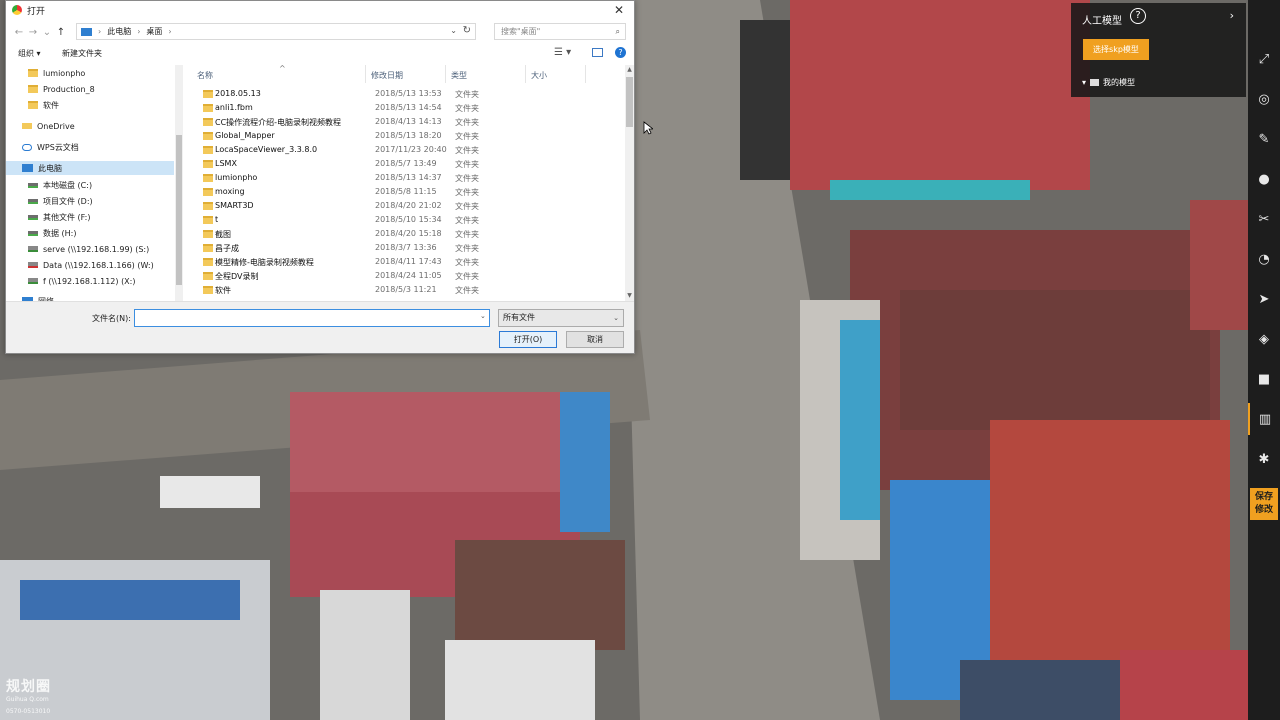 This screenshot has width=1280, height=720. Describe the element at coordinates (1264, 339) in the screenshot. I see `layers-icon: ◈` at that location.